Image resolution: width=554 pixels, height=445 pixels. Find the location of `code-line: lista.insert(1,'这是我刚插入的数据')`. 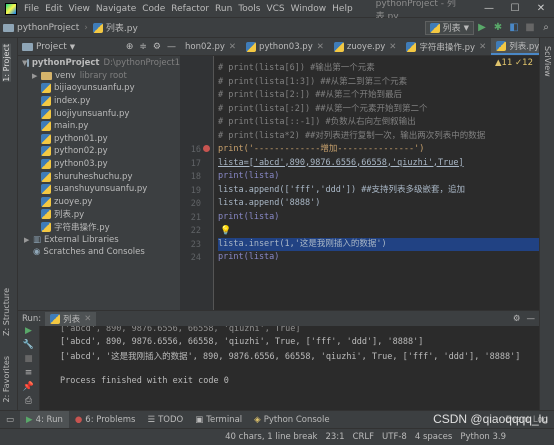

code-line: lista.insert(1,'这是我刚插入的数据') is located at coordinates (378, 244).